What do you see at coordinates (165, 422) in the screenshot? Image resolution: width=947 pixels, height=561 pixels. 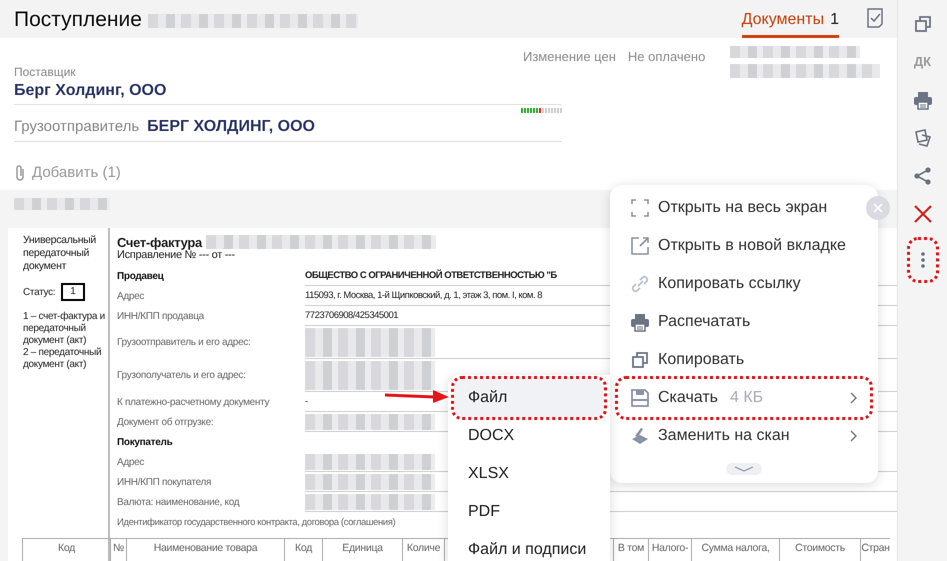 I see `field-label: Документ об отгрузке:` at bounding box center [165, 422].